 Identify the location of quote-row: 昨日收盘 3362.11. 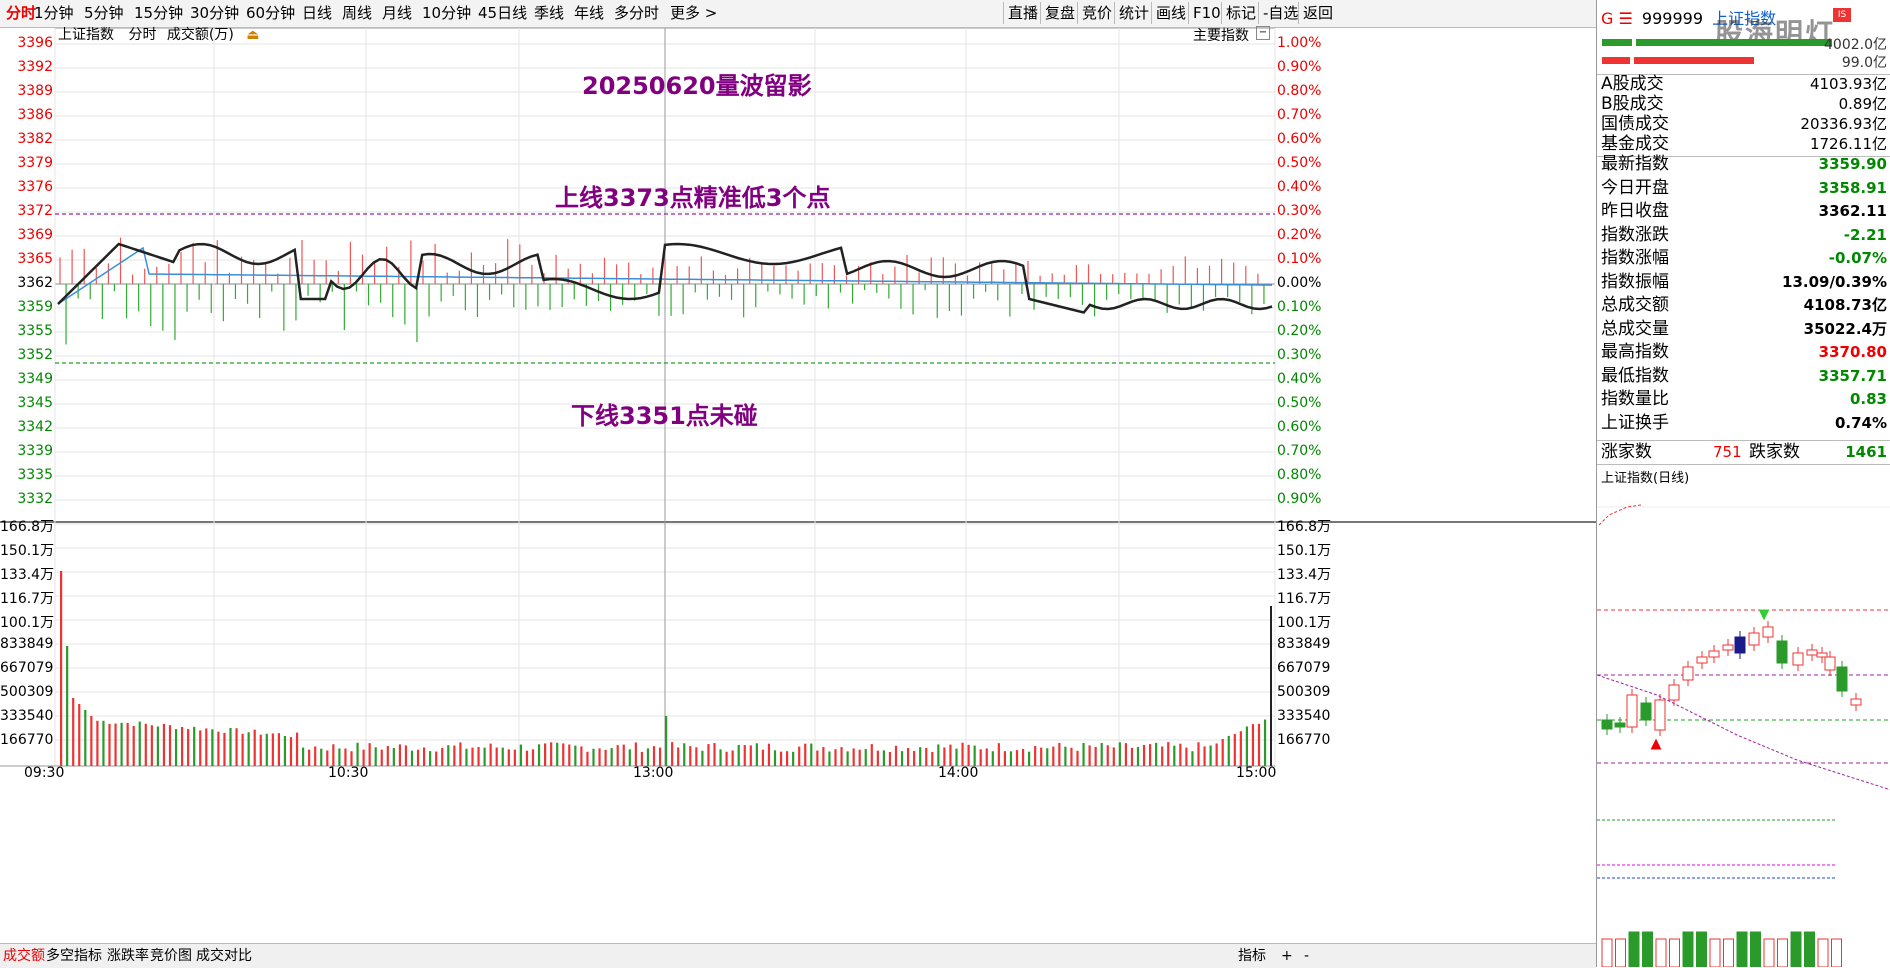
(1744, 211).